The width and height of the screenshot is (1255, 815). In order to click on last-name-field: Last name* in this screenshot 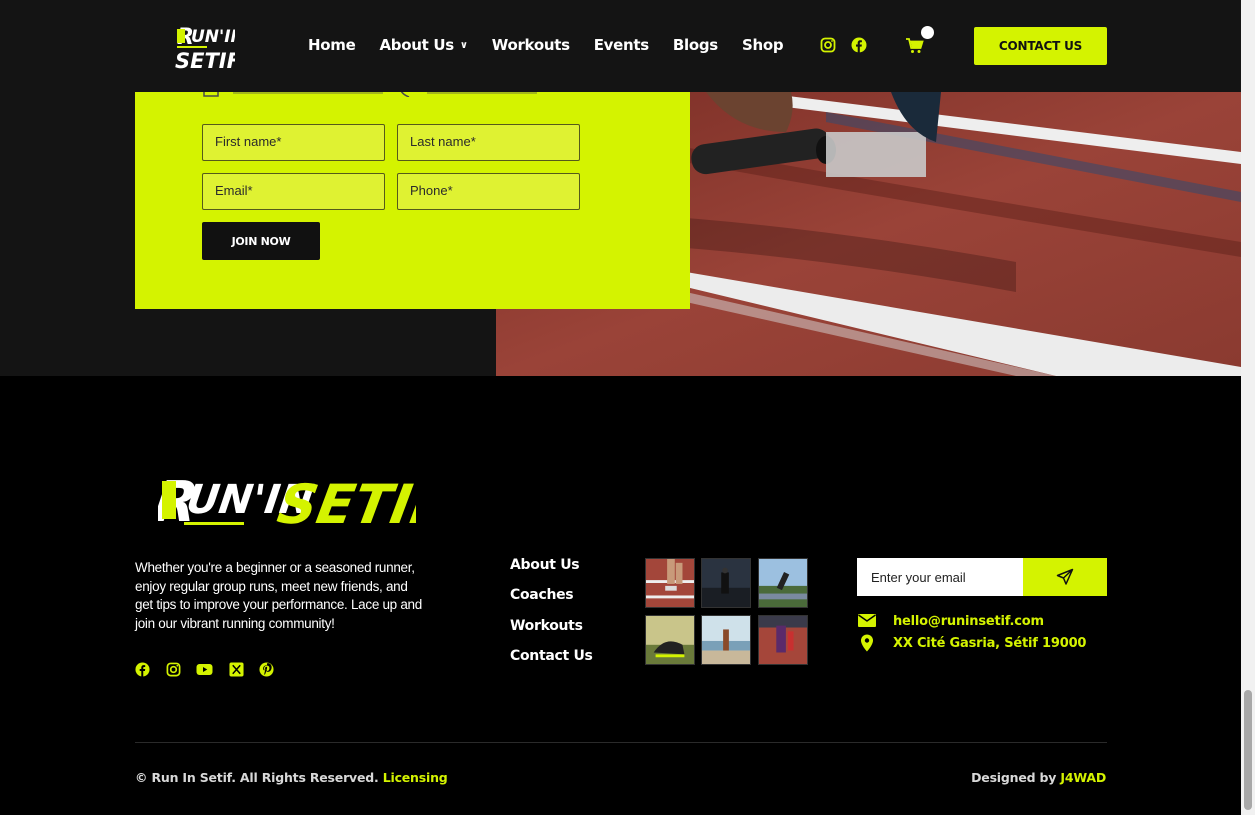, I will do `click(488, 142)`.